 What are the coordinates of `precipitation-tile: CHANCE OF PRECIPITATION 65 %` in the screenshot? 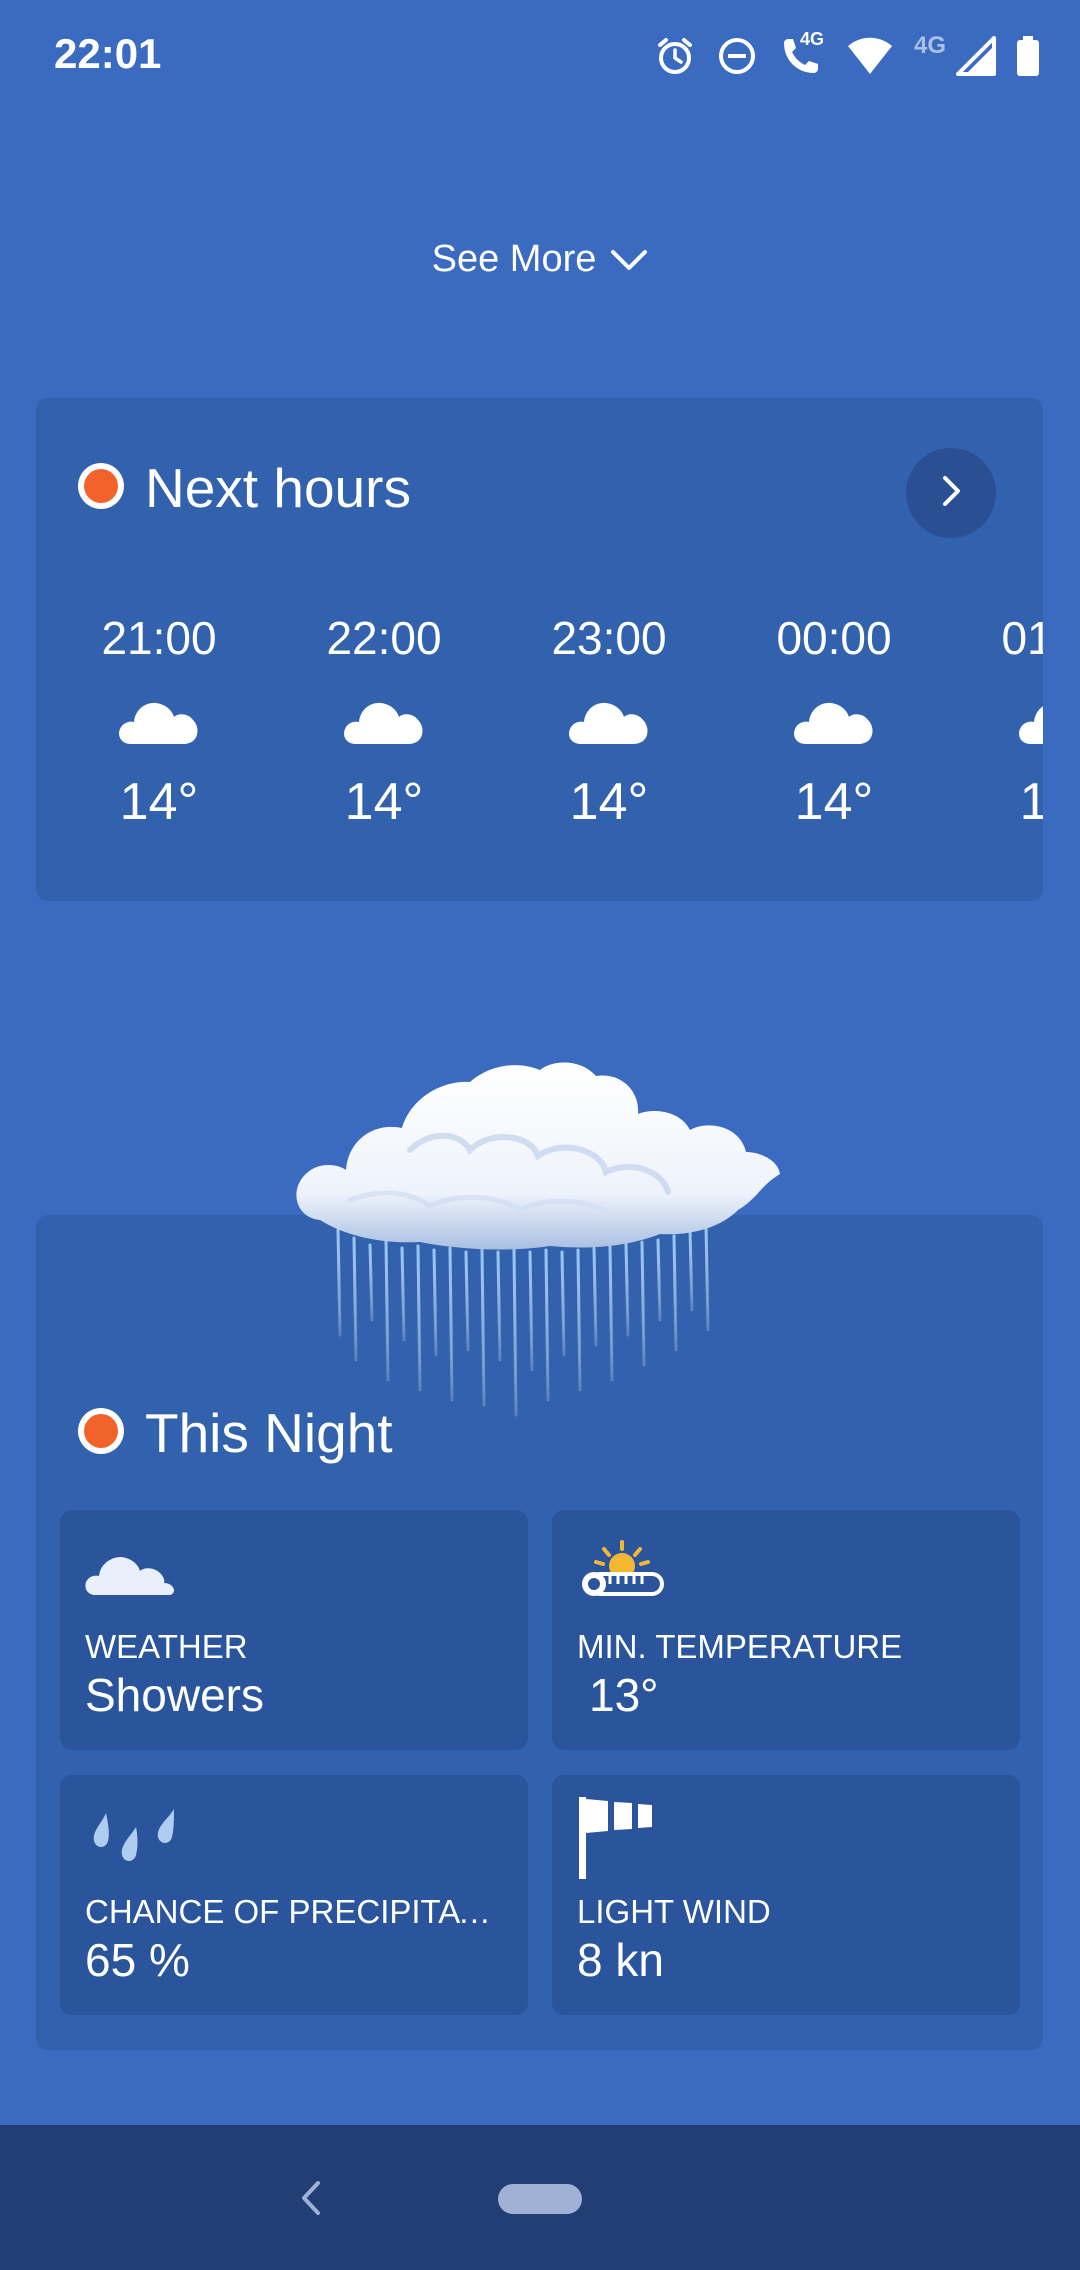 It's located at (294, 1895).